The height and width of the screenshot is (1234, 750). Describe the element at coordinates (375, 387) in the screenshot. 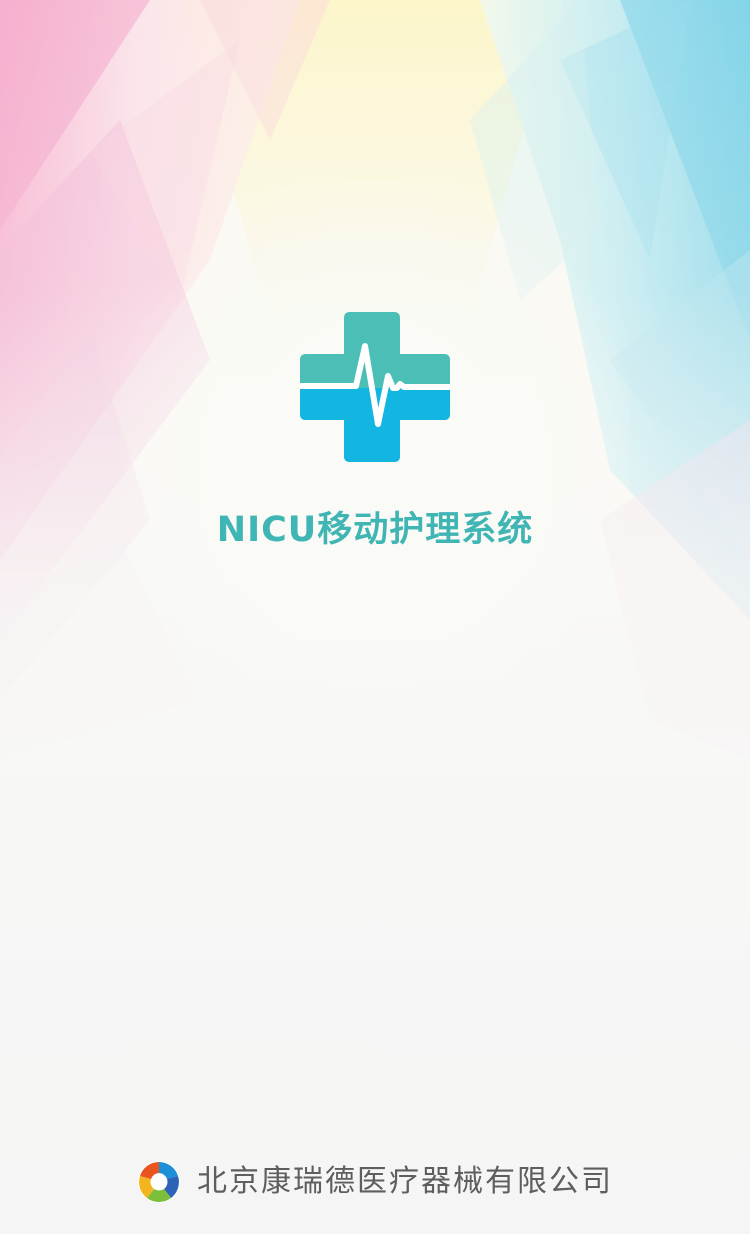

I see `medical-cross-heartbeat-icon` at that location.